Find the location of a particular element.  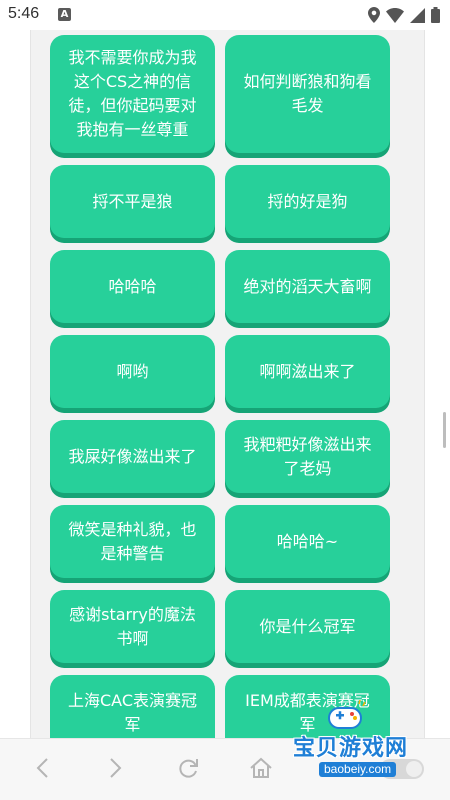

back-icon is located at coordinates (42, 768).